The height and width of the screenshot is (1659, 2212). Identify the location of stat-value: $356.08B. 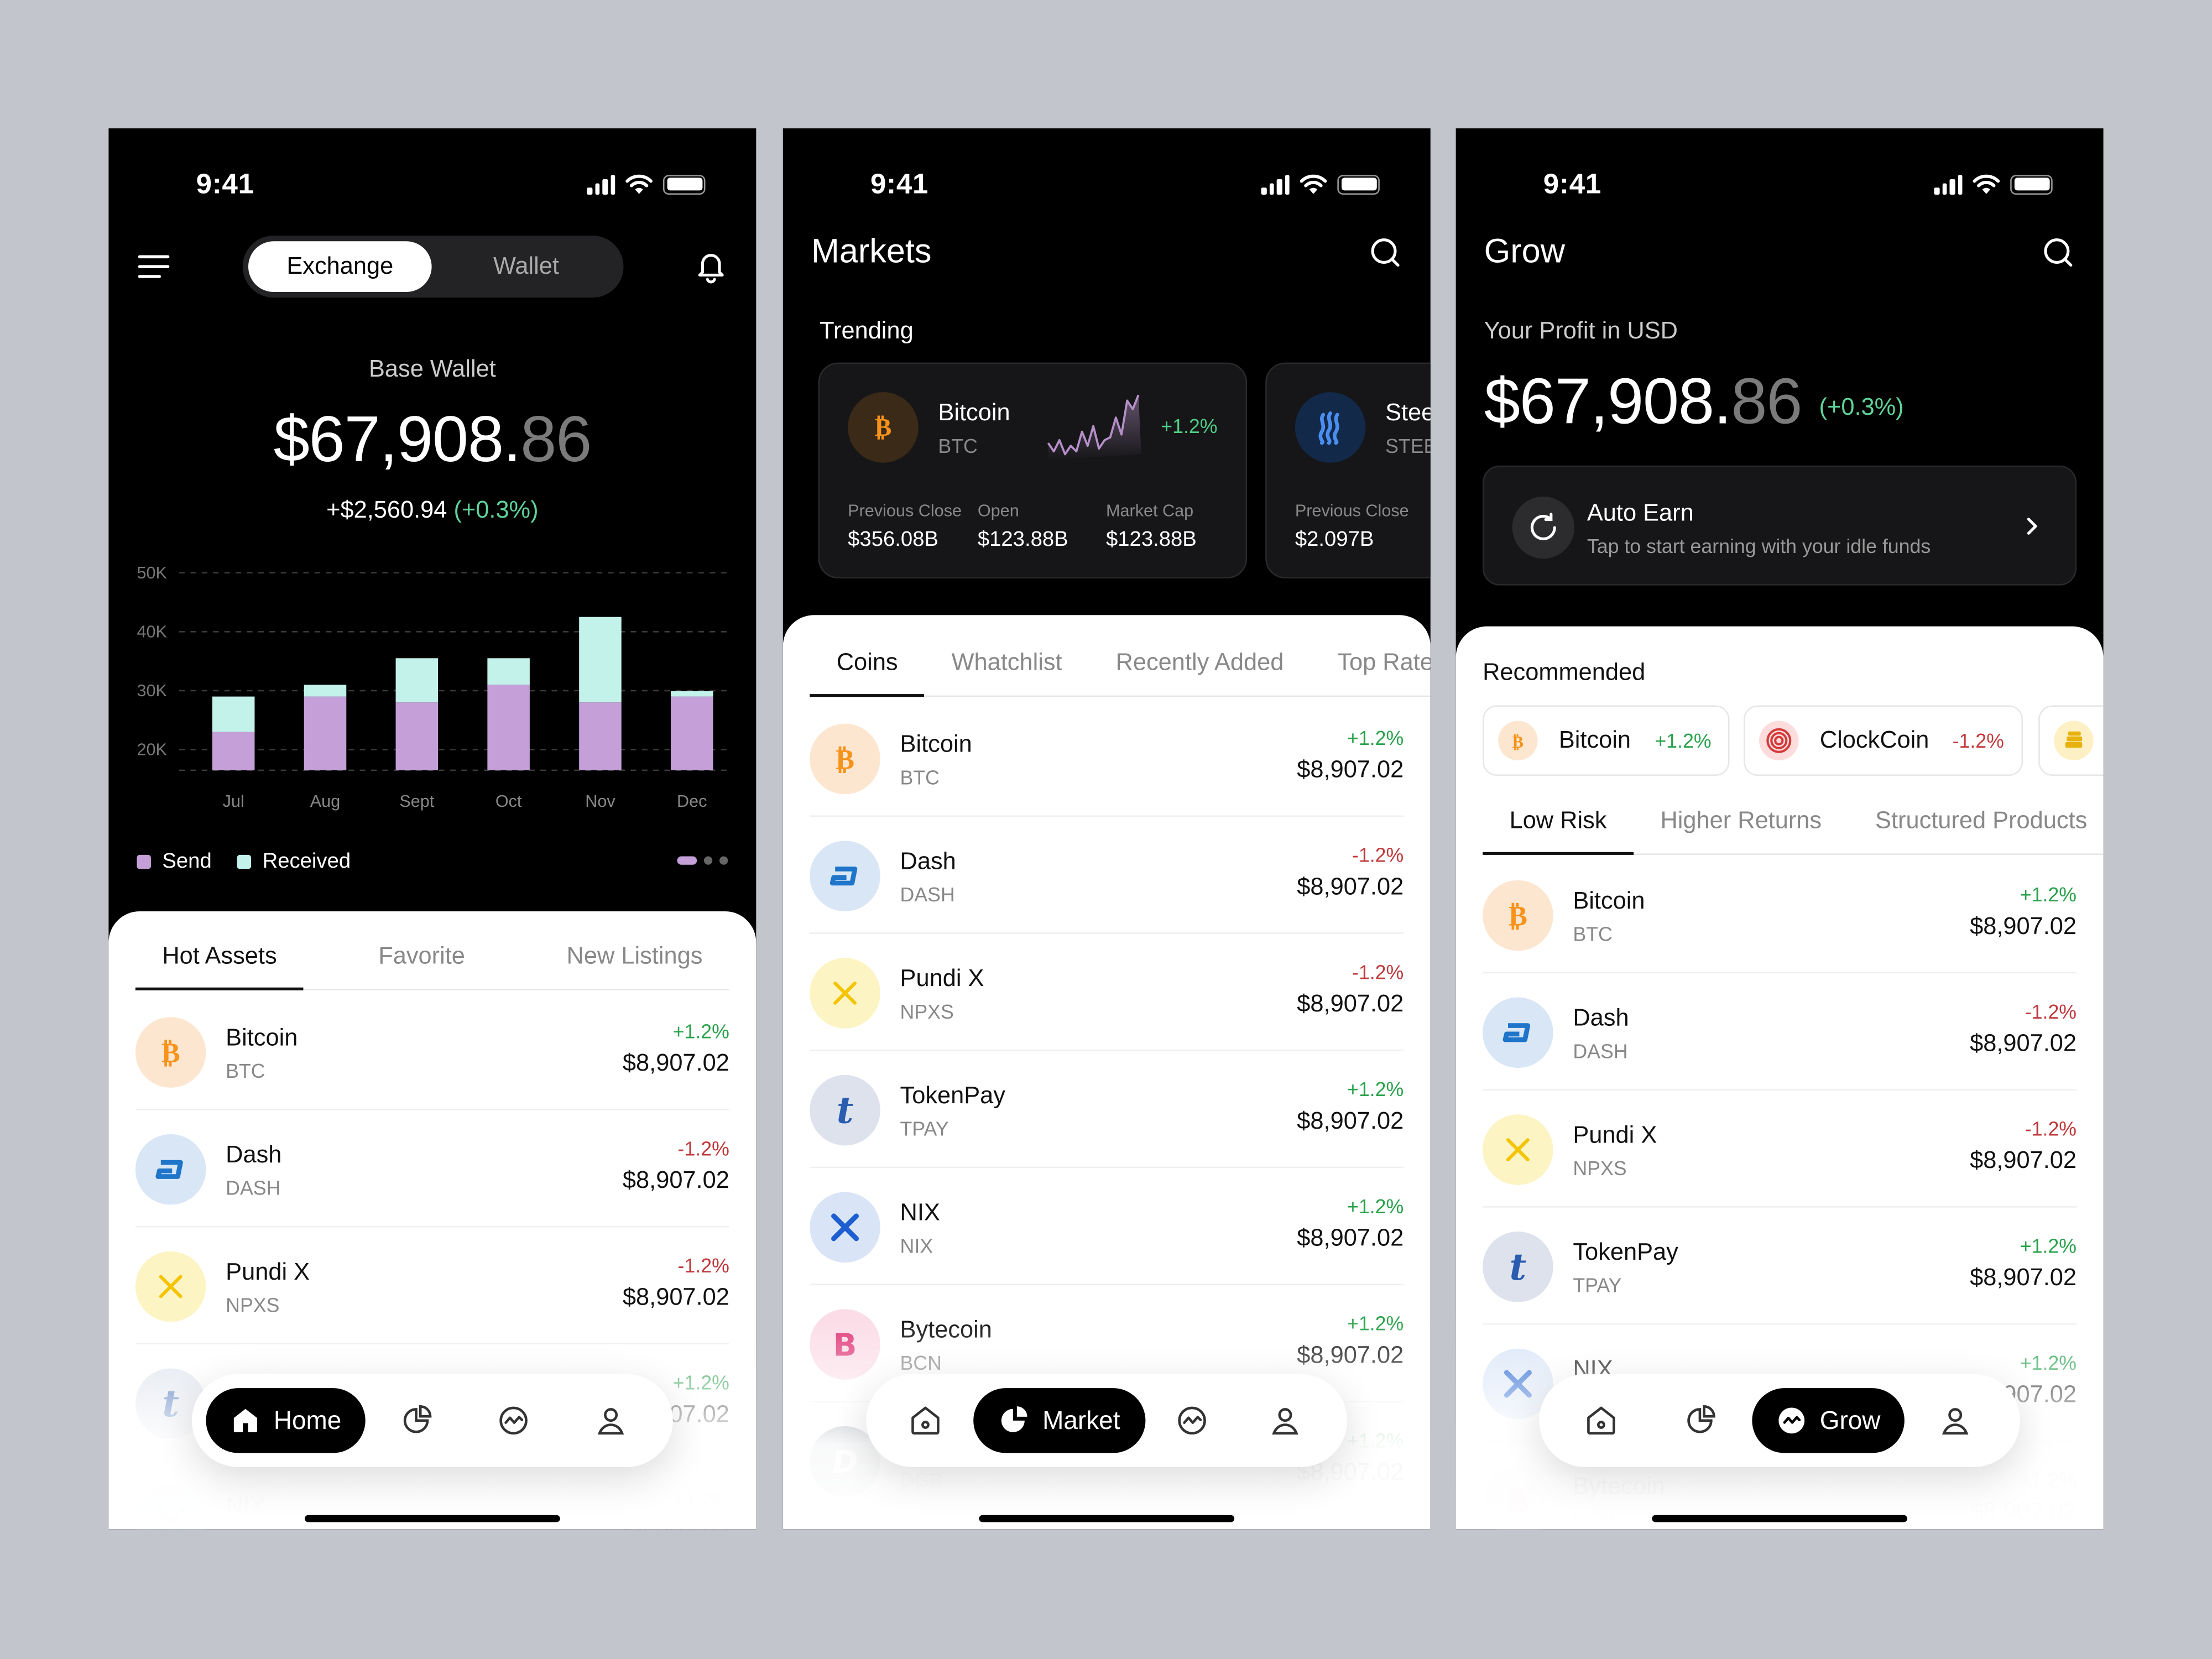
(894, 540).